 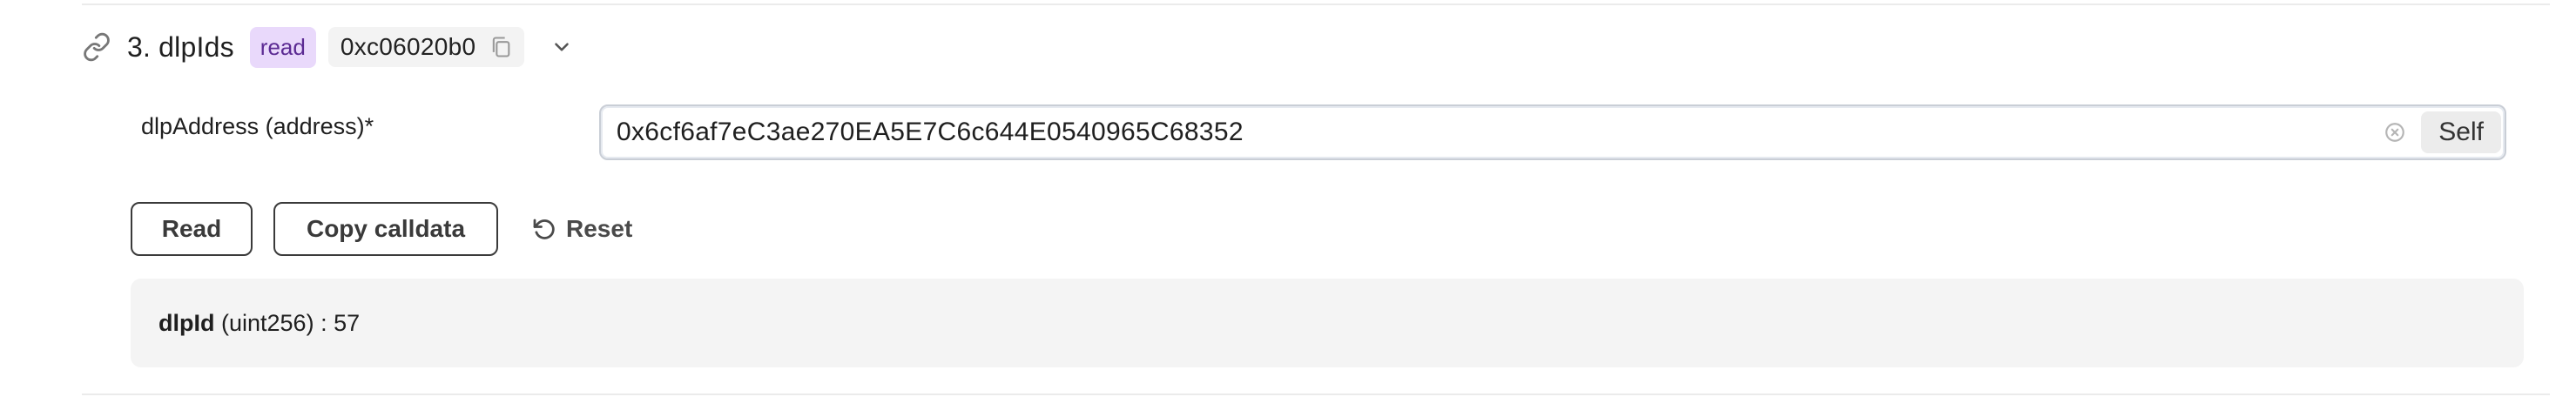 I want to click on selector-chip: 0xc06020b0, so click(x=426, y=47).